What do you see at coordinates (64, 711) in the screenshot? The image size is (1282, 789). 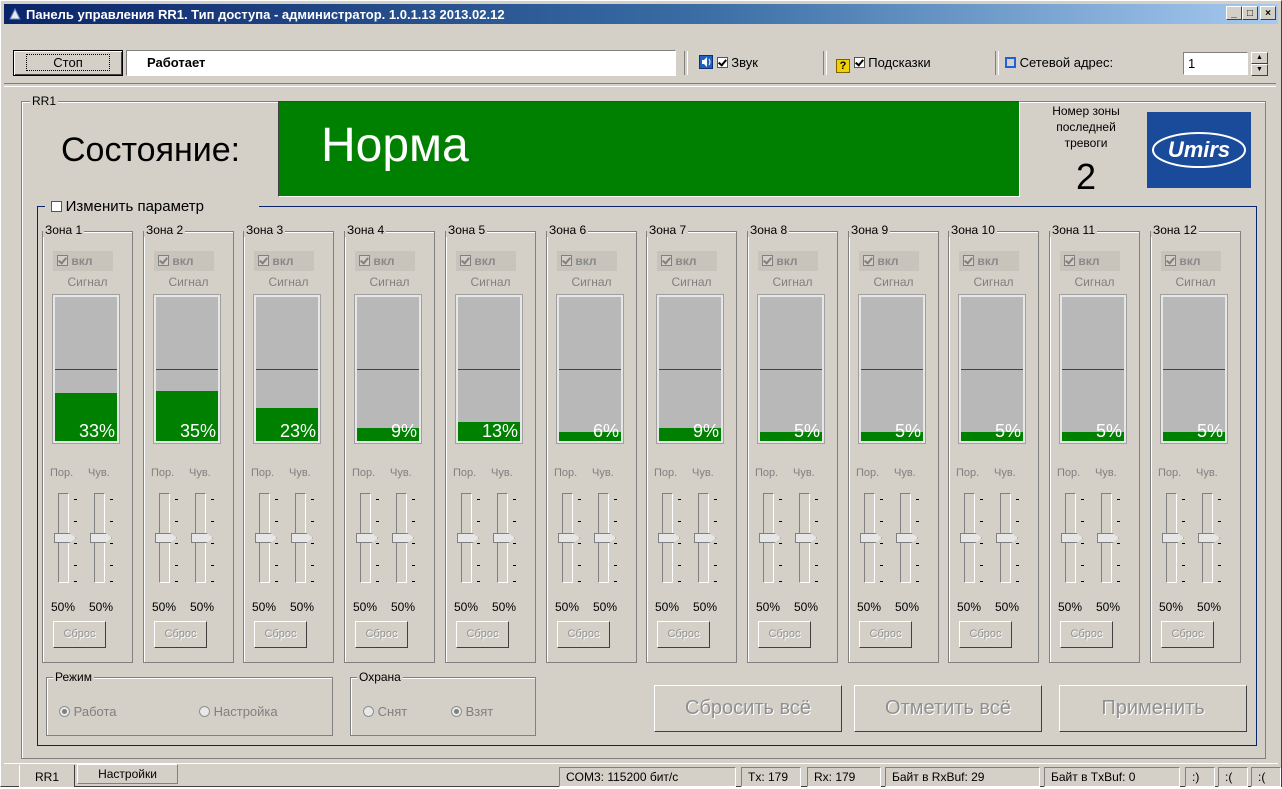 I see `mode-work-radio` at bounding box center [64, 711].